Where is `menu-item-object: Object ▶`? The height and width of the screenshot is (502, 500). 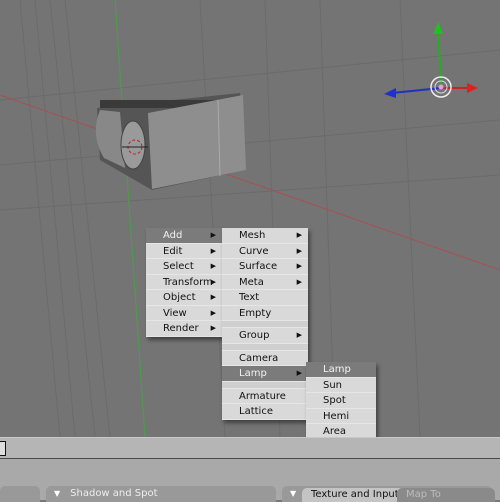 menu-item-object: Object ▶ is located at coordinates (184, 298).